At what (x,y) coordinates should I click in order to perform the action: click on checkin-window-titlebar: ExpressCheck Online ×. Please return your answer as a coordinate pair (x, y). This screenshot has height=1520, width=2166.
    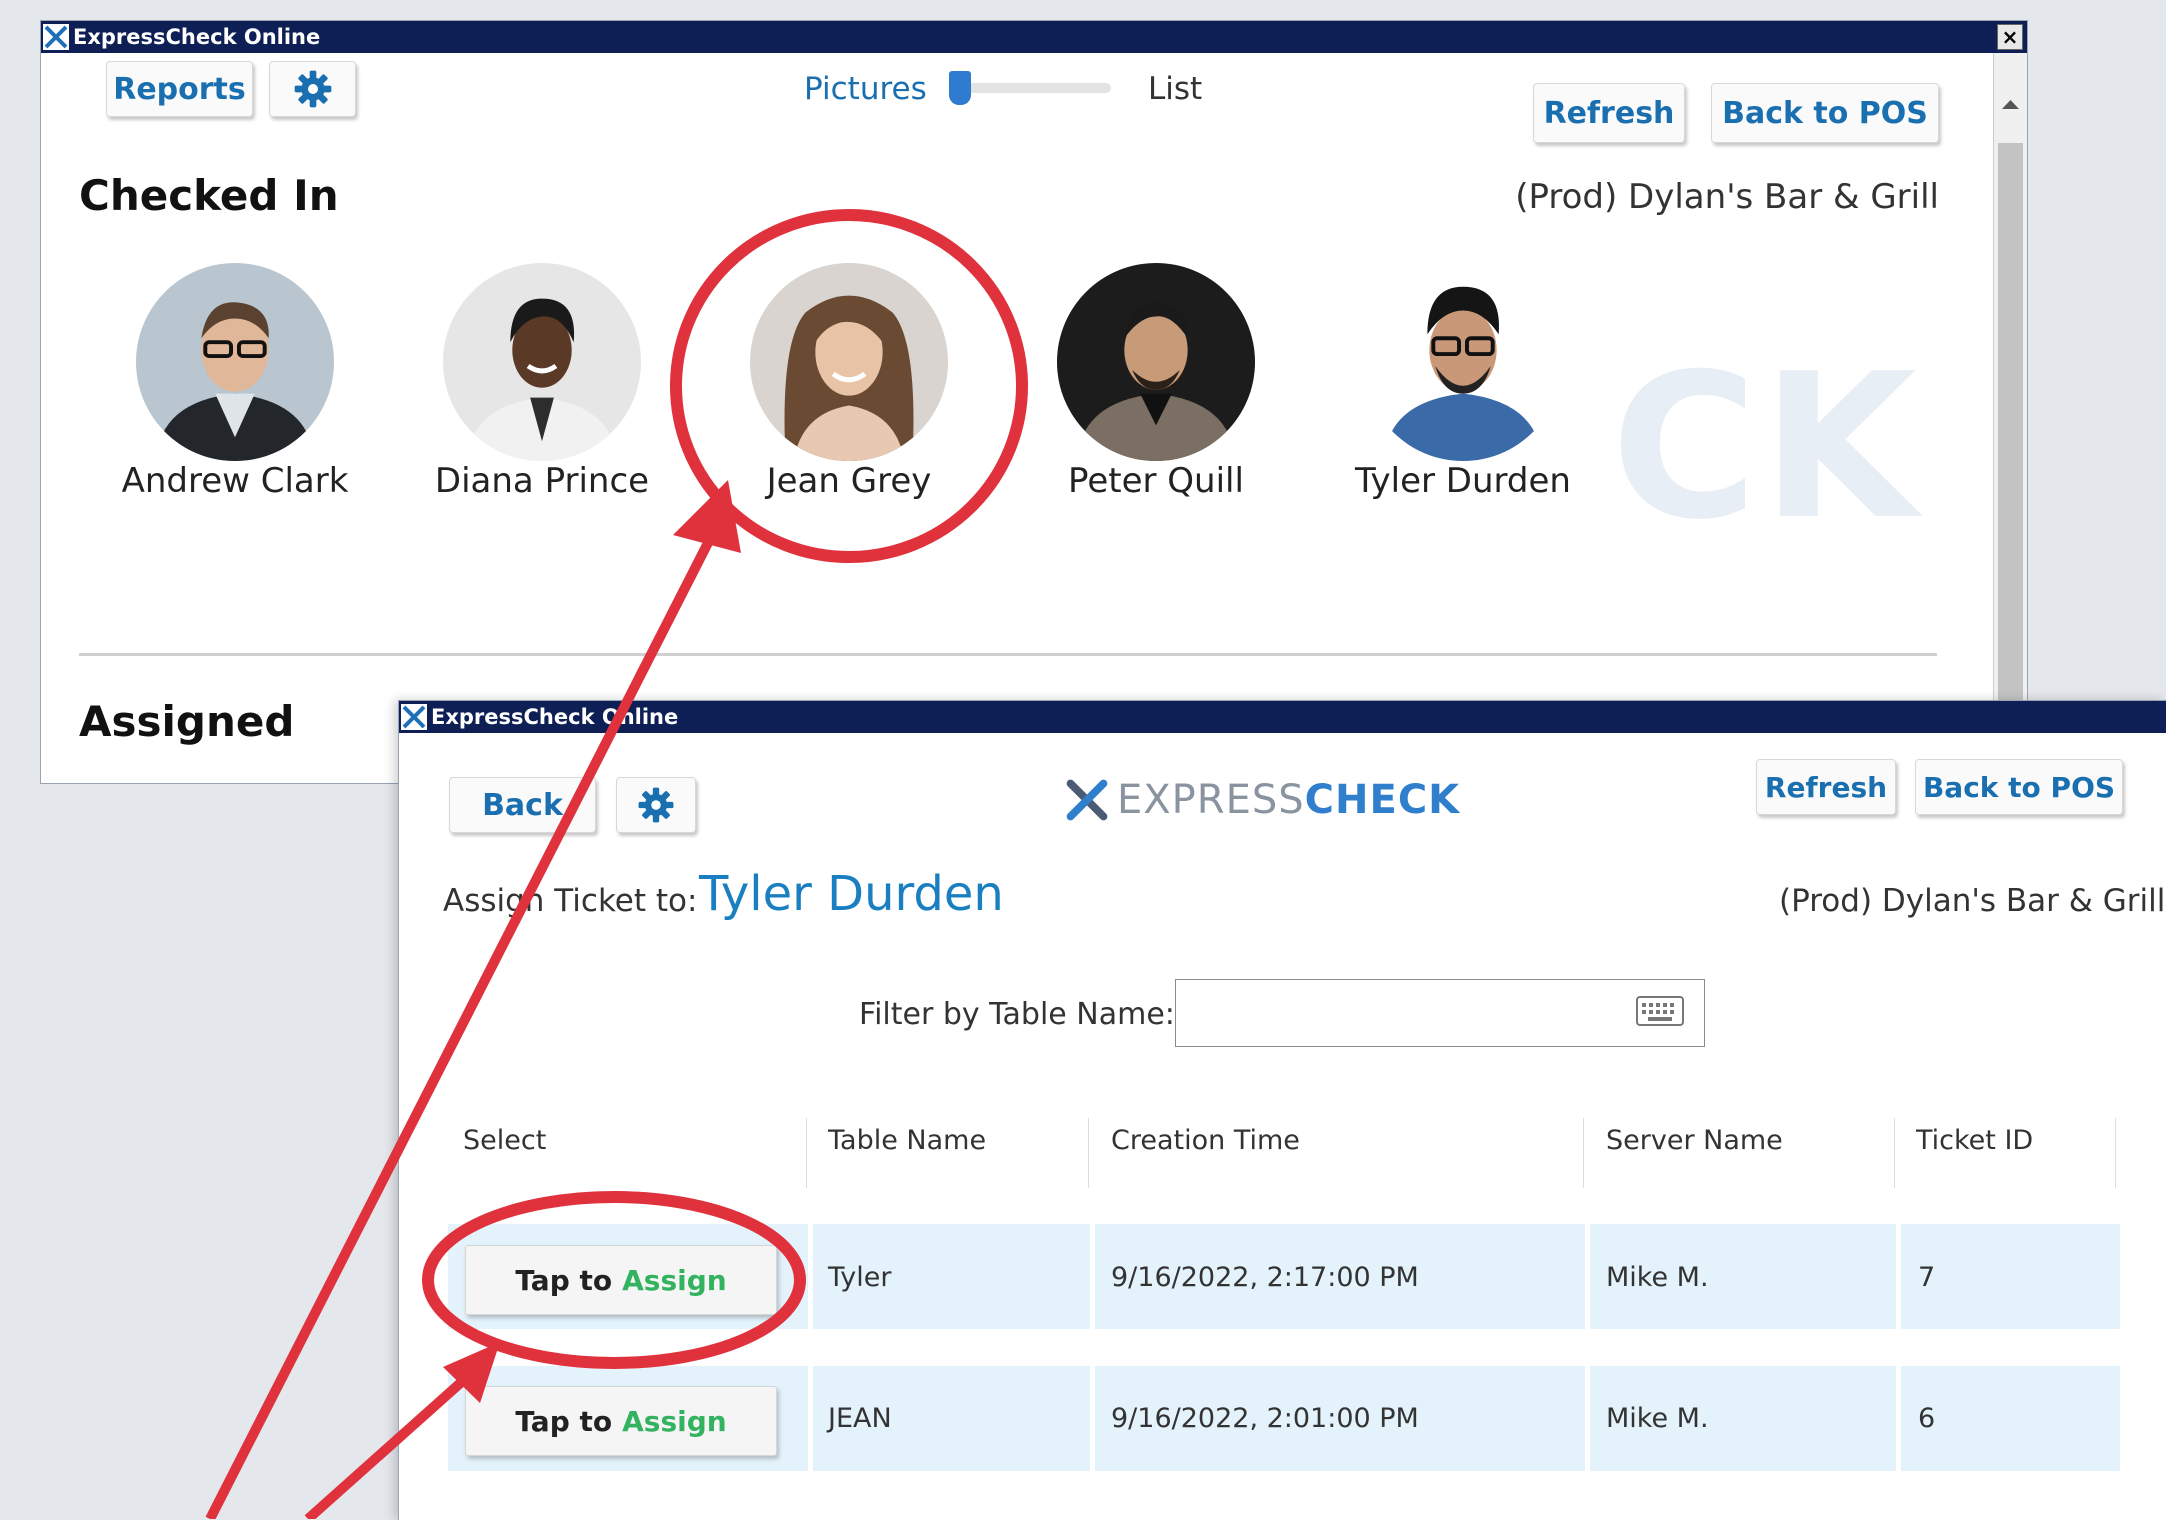
    Looking at the image, I should click on (1034, 37).